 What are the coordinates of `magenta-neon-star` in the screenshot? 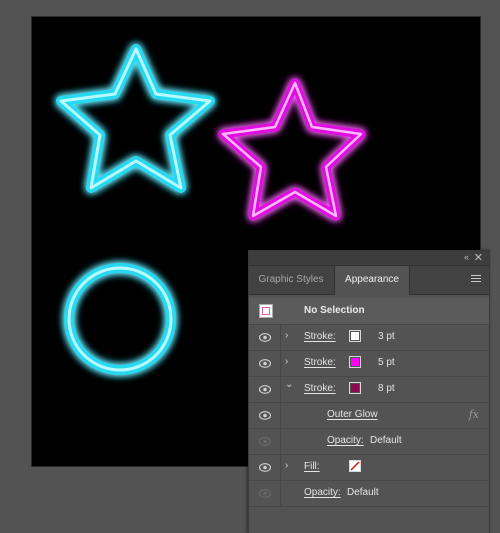 It's located at (292, 149).